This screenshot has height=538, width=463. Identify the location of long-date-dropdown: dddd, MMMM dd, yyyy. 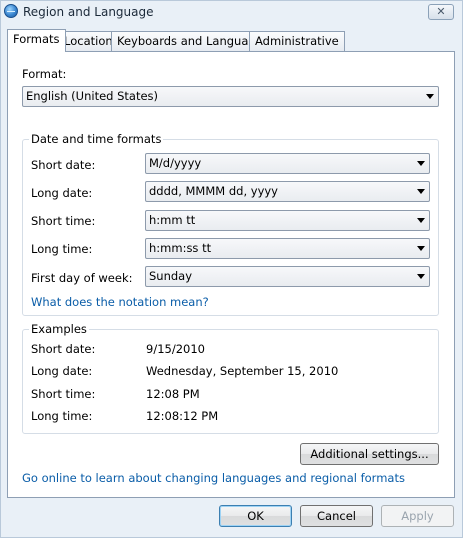
(287, 191).